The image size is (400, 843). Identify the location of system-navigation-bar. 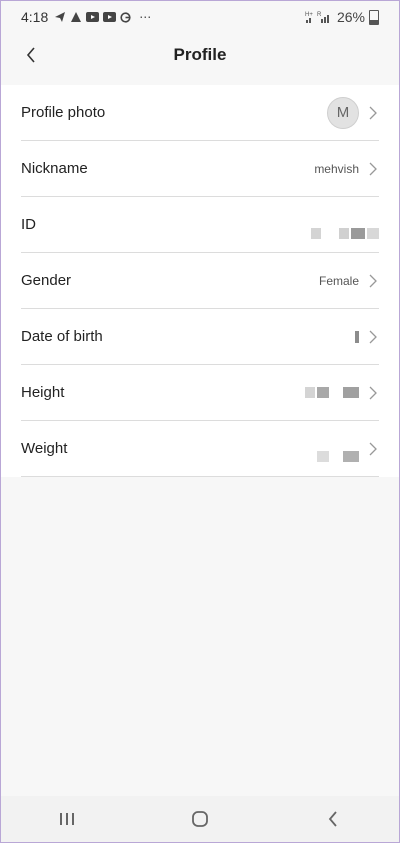
(200, 819).